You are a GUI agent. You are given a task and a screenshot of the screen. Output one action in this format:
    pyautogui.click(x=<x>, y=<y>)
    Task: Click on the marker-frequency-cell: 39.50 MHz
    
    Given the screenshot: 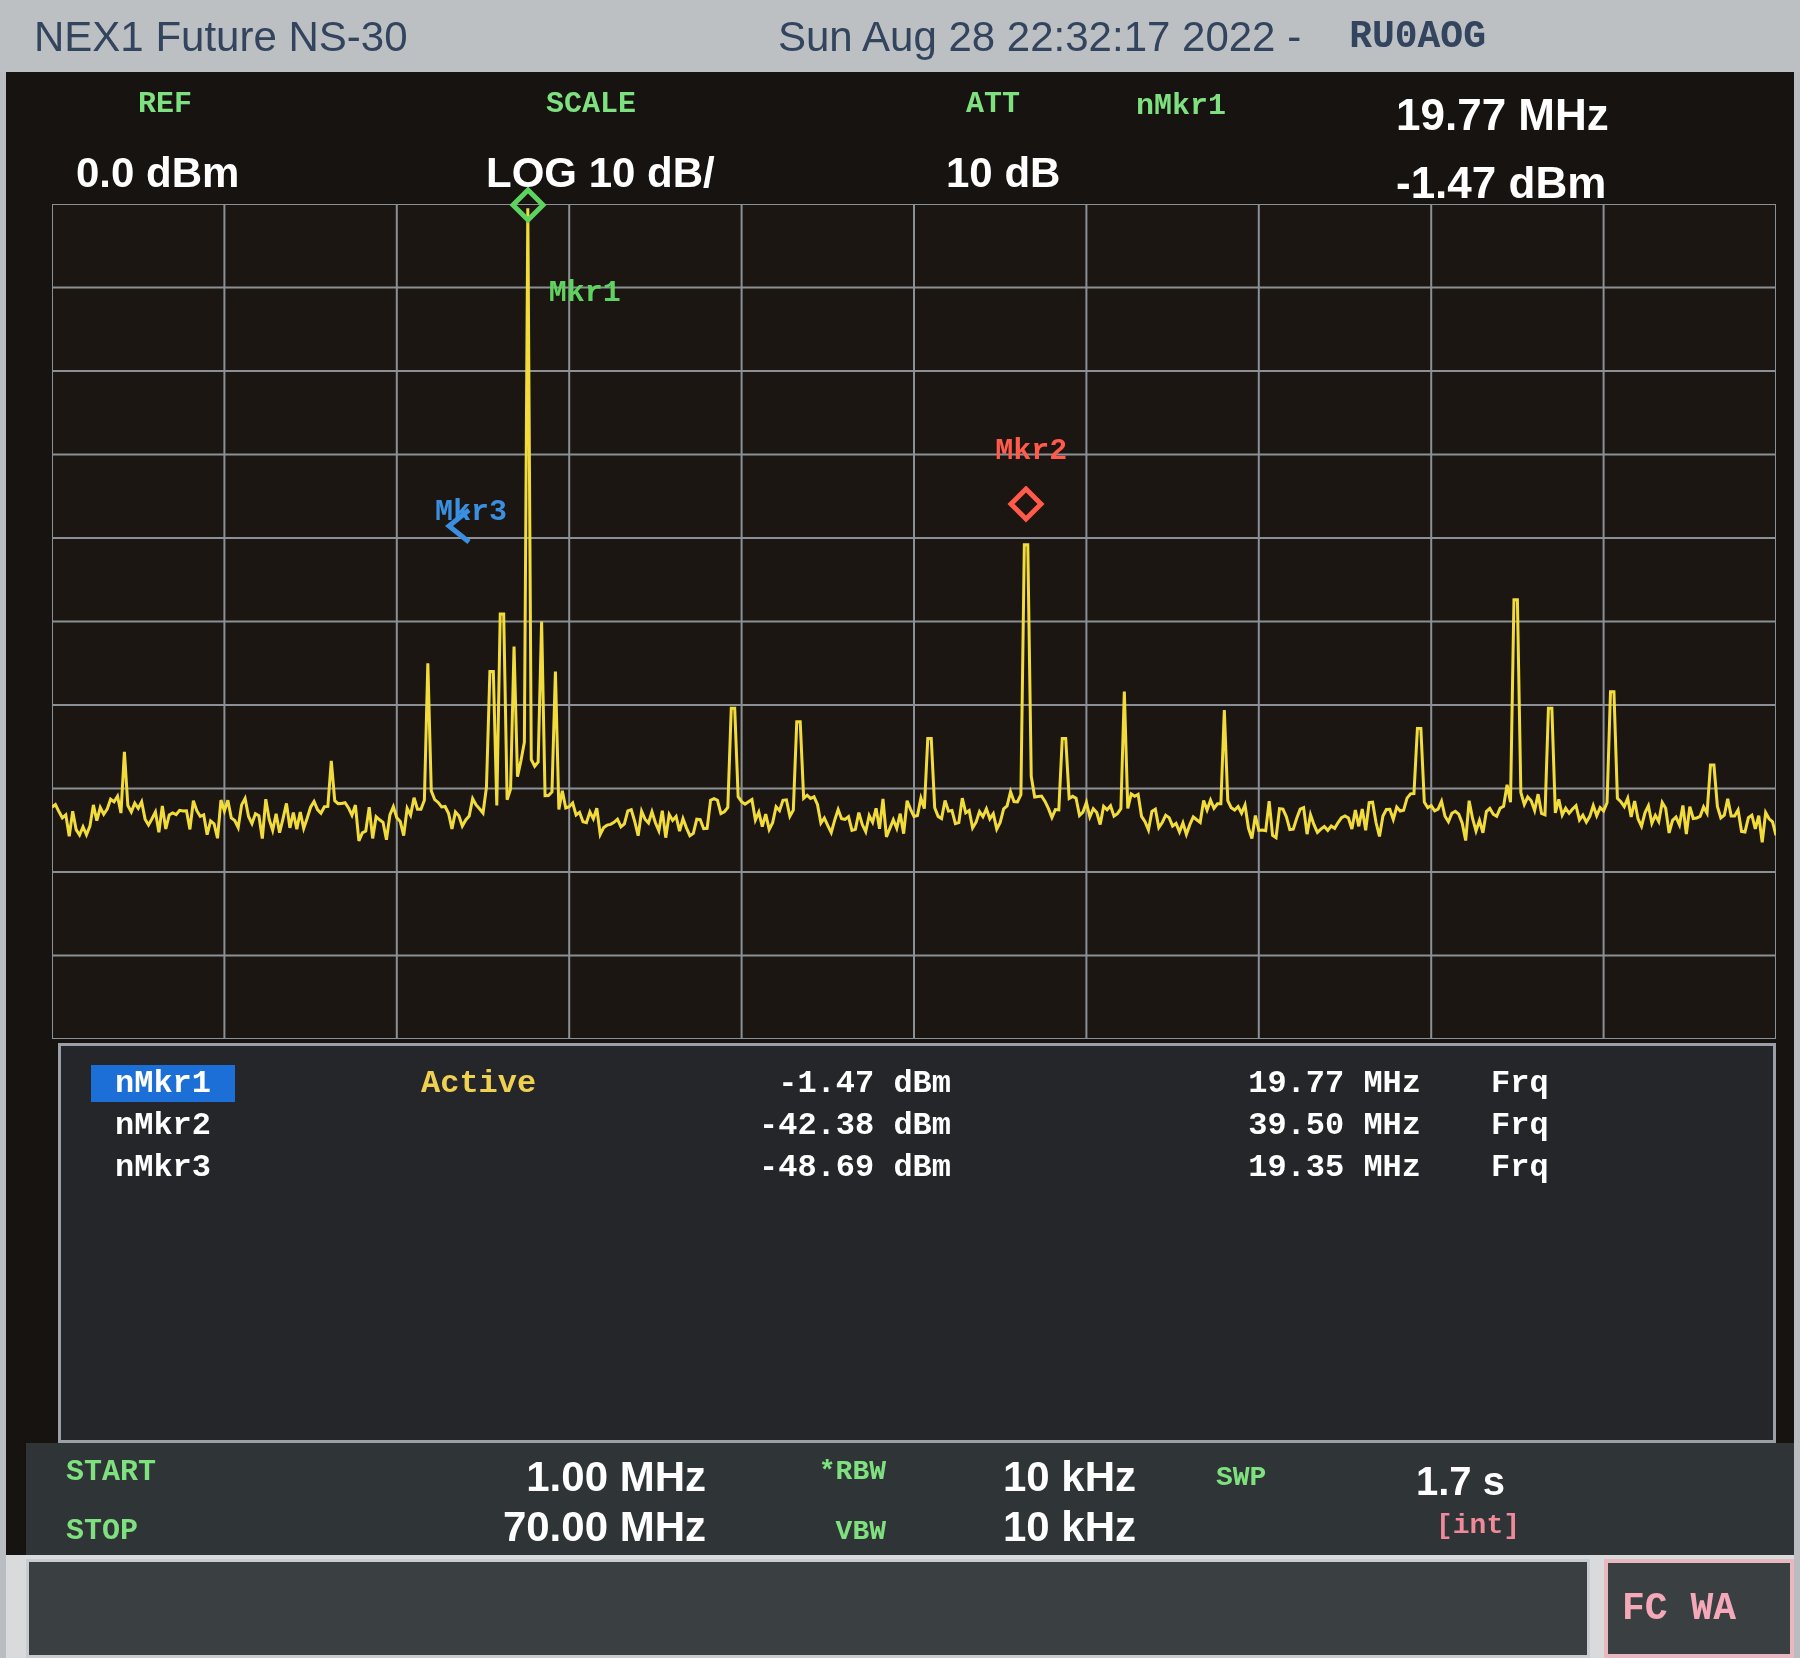 What is the action you would take?
    pyautogui.click(x=1334, y=1125)
    